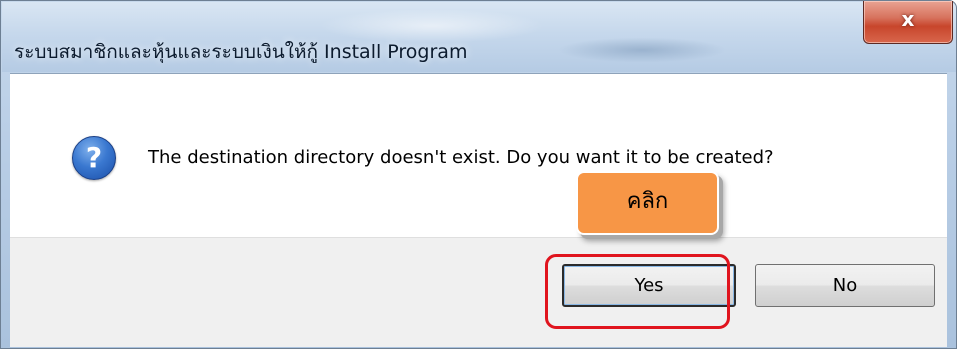 The image size is (957, 349). Describe the element at coordinates (647, 203) in the screenshot. I see `click-callout: คลิก` at that location.